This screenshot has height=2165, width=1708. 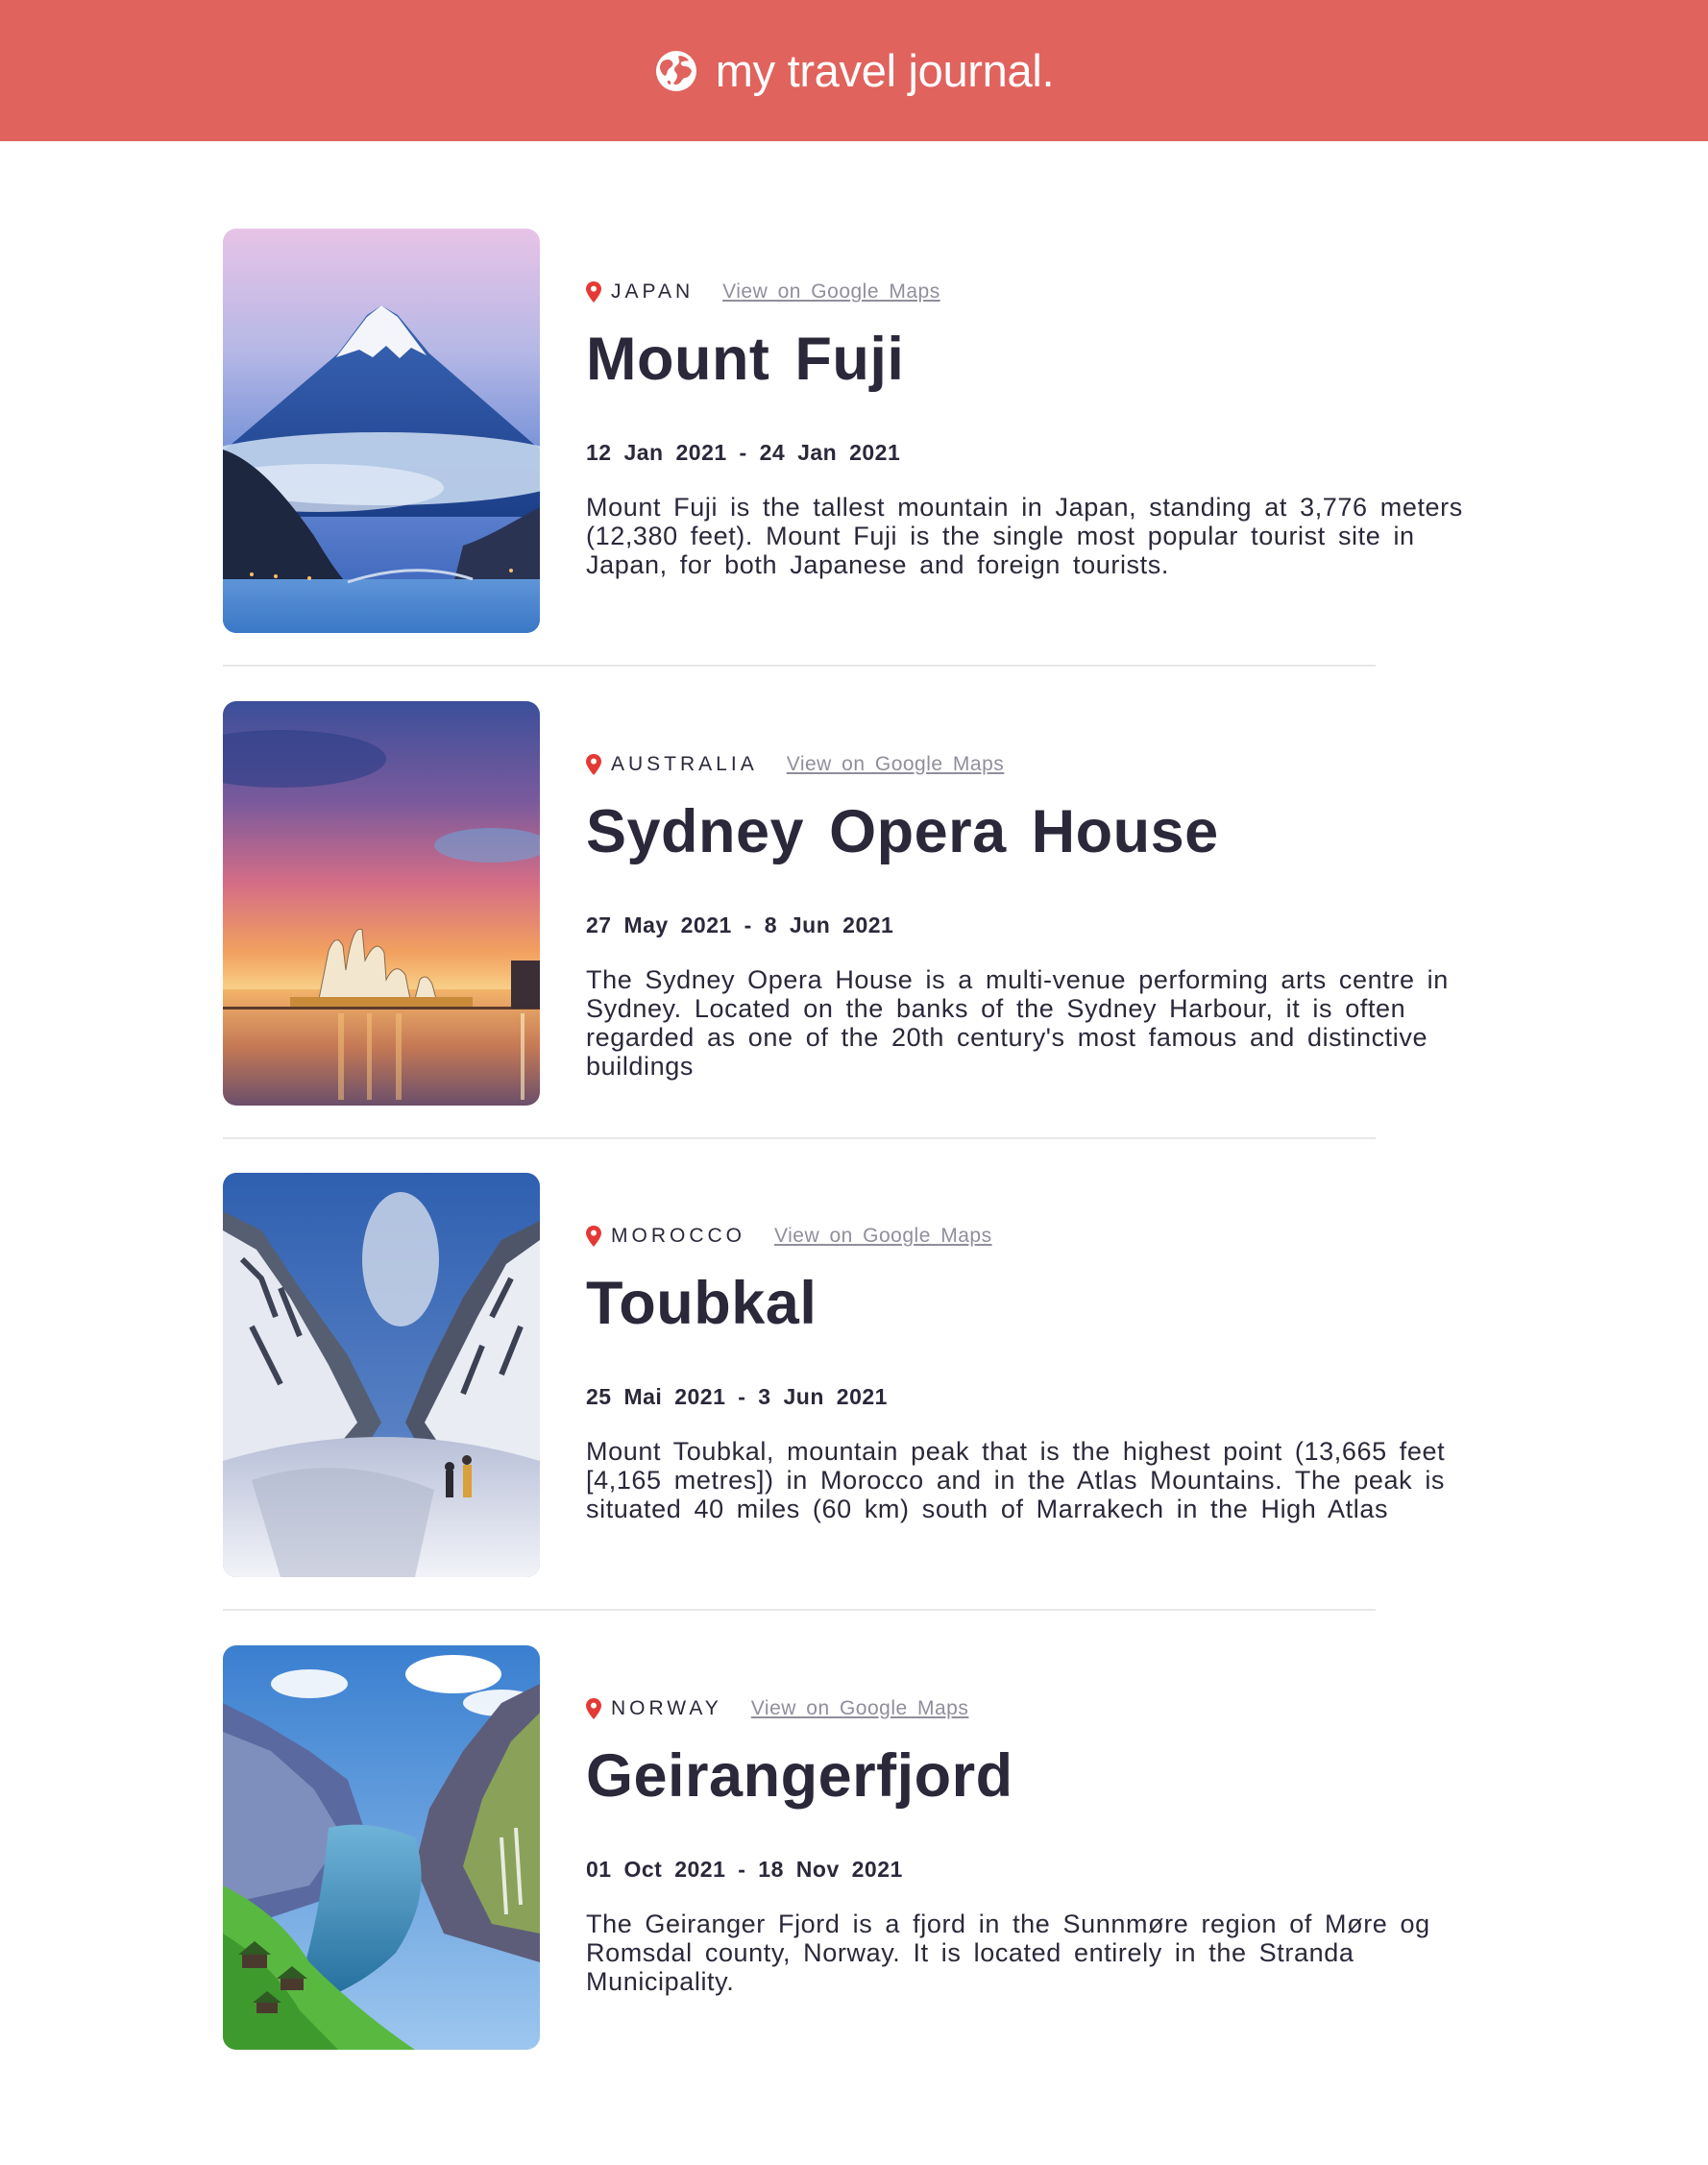 I want to click on app-title: my travel journal., so click(x=885, y=70).